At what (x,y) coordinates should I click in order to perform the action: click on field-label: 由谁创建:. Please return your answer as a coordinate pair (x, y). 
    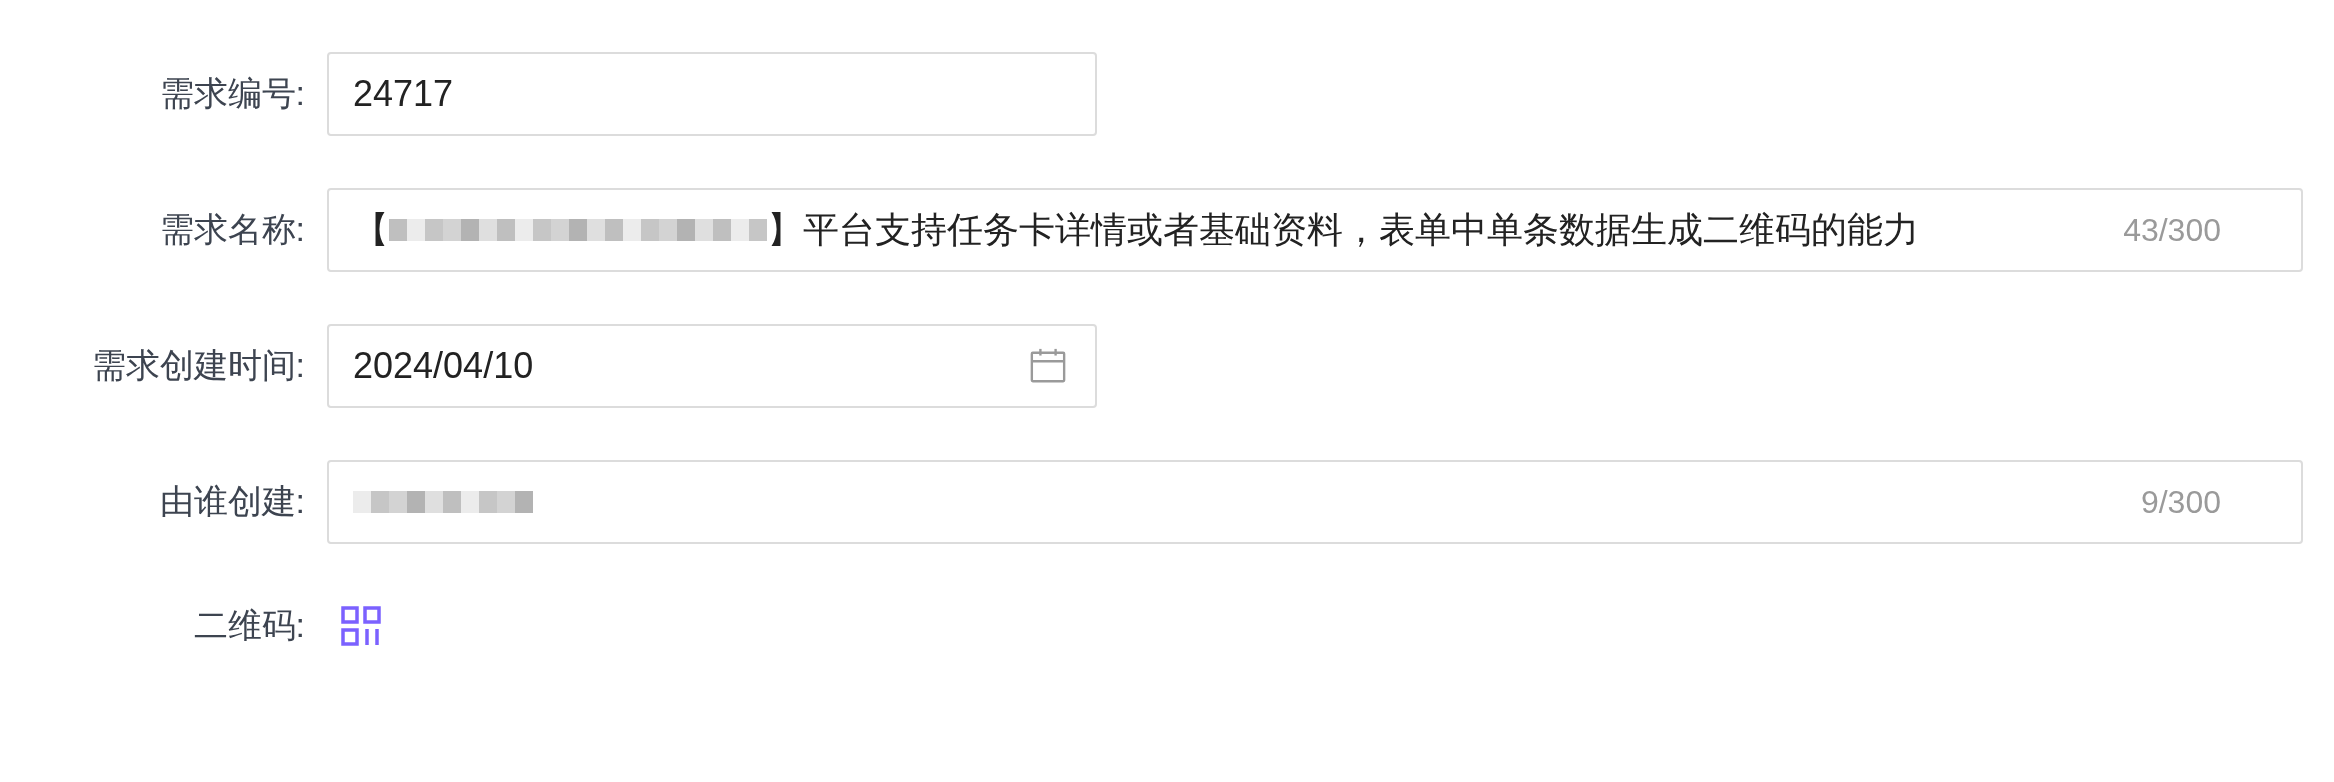
    Looking at the image, I should click on (231, 501).